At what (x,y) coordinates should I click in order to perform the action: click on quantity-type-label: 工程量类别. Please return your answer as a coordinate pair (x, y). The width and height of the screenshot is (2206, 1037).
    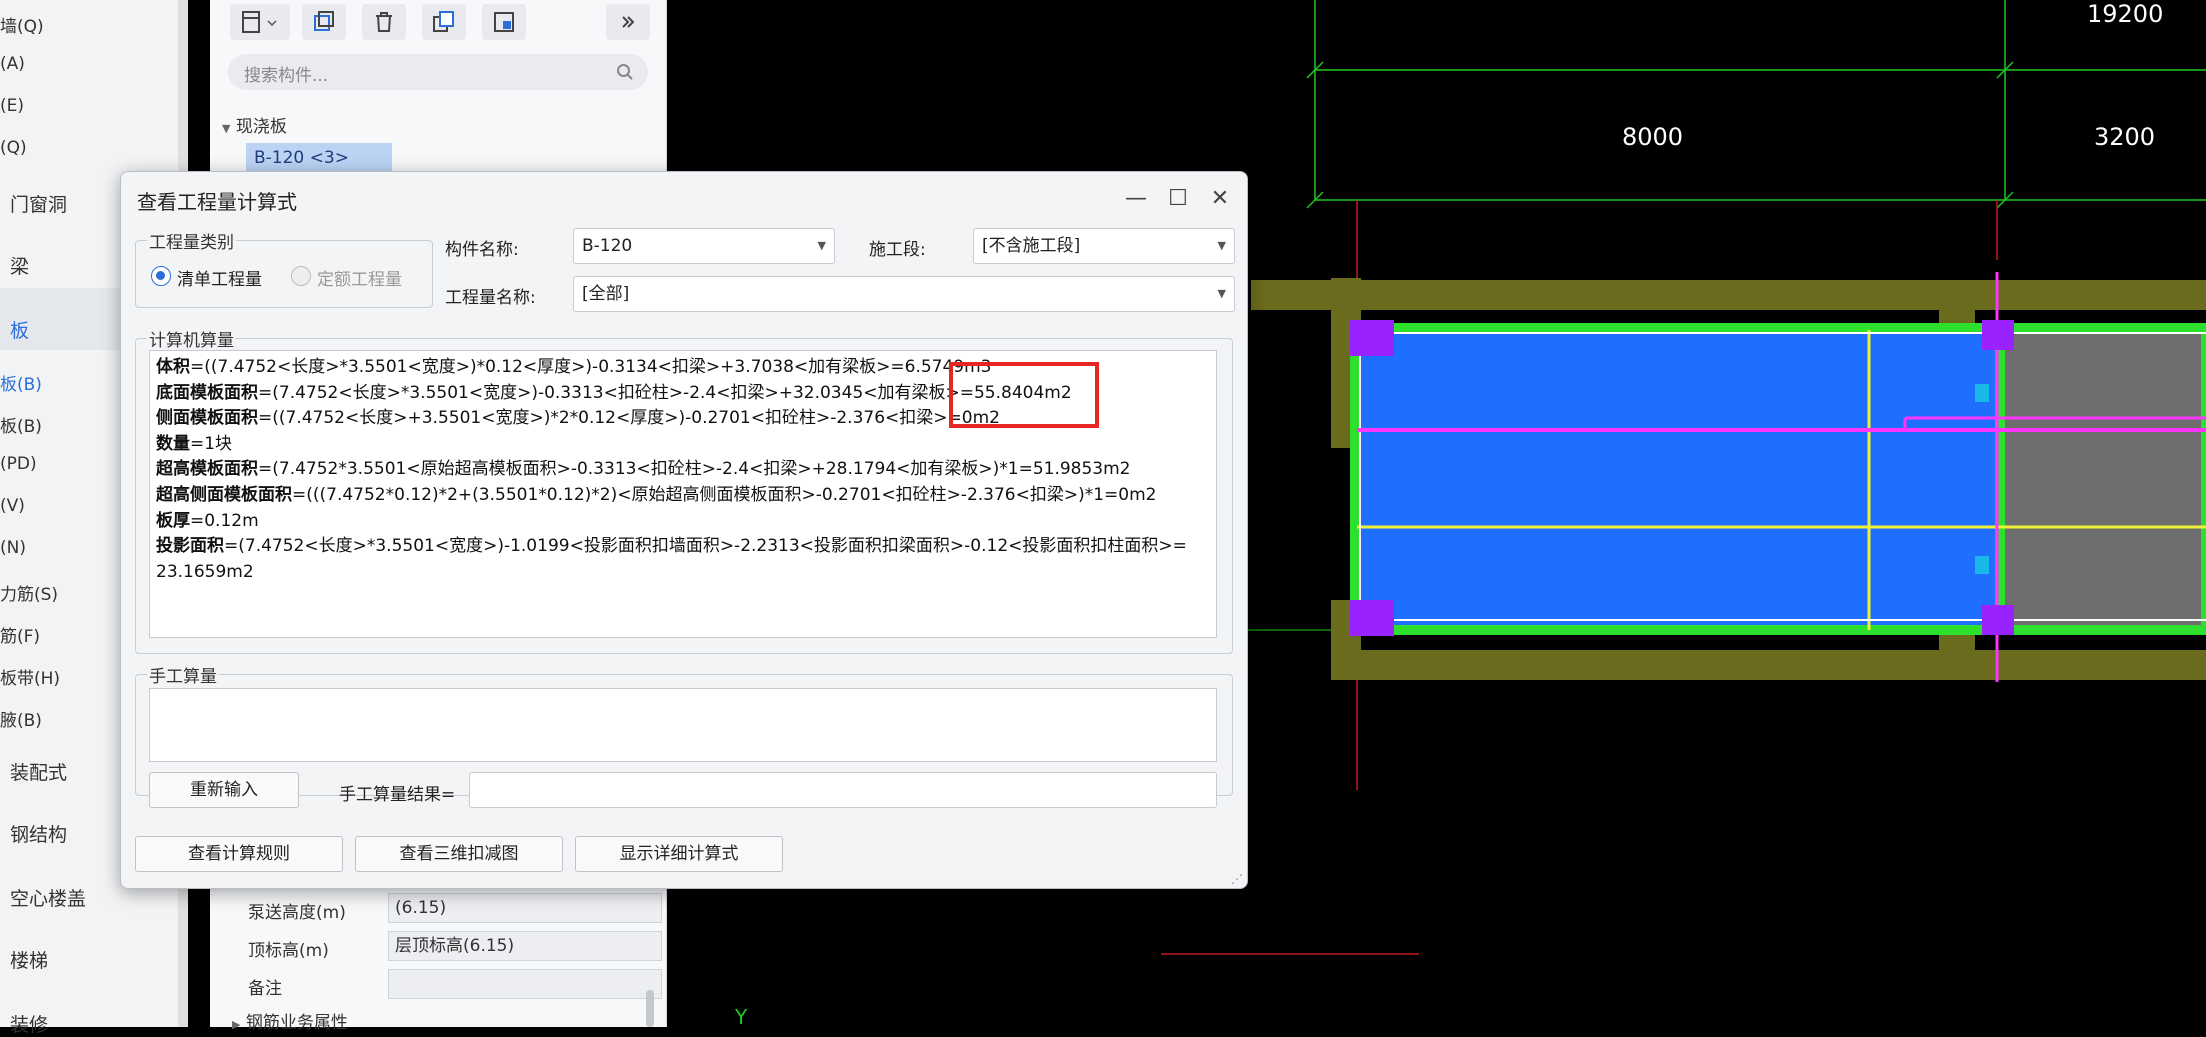
    Looking at the image, I should click on (191, 240).